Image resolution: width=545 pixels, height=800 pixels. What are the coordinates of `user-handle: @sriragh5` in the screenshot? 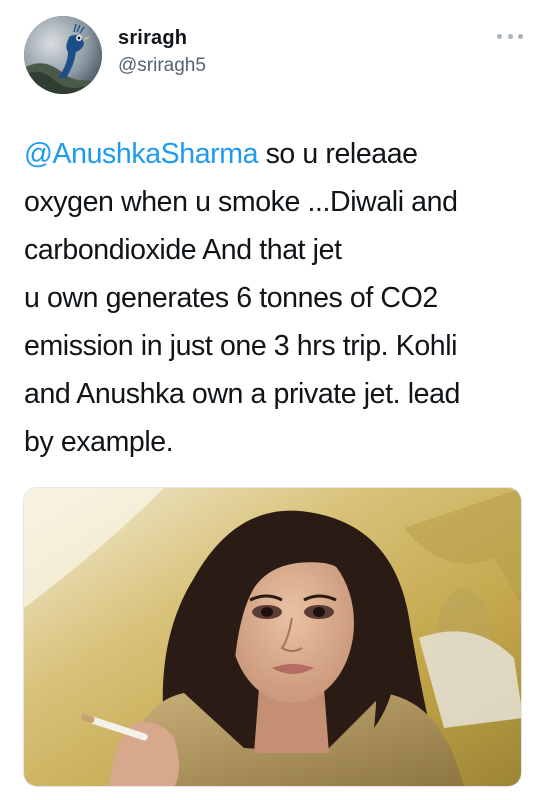 It's located at (162, 66).